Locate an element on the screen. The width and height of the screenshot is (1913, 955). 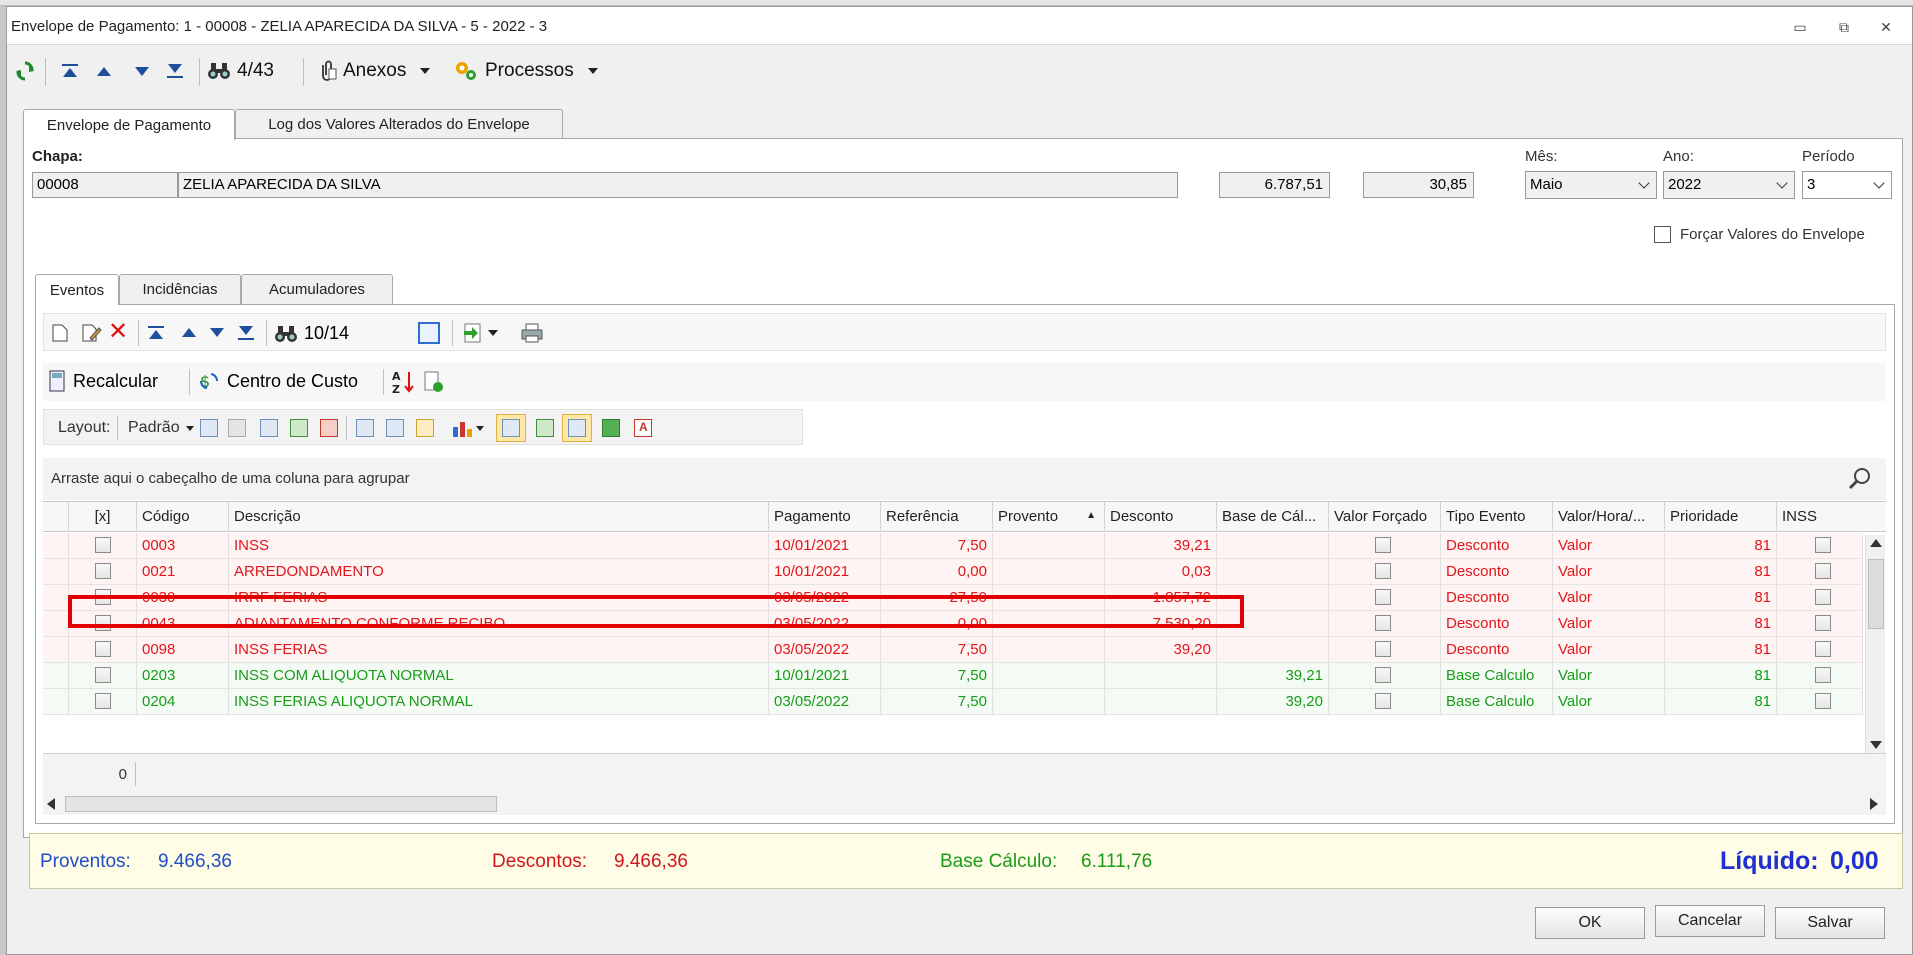
scroll-right-icon is located at coordinates (1874, 804).